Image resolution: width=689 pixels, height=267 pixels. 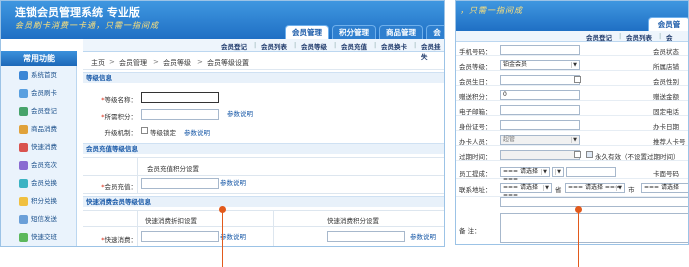 I want to click on quick-points-input, so click(x=366, y=236).